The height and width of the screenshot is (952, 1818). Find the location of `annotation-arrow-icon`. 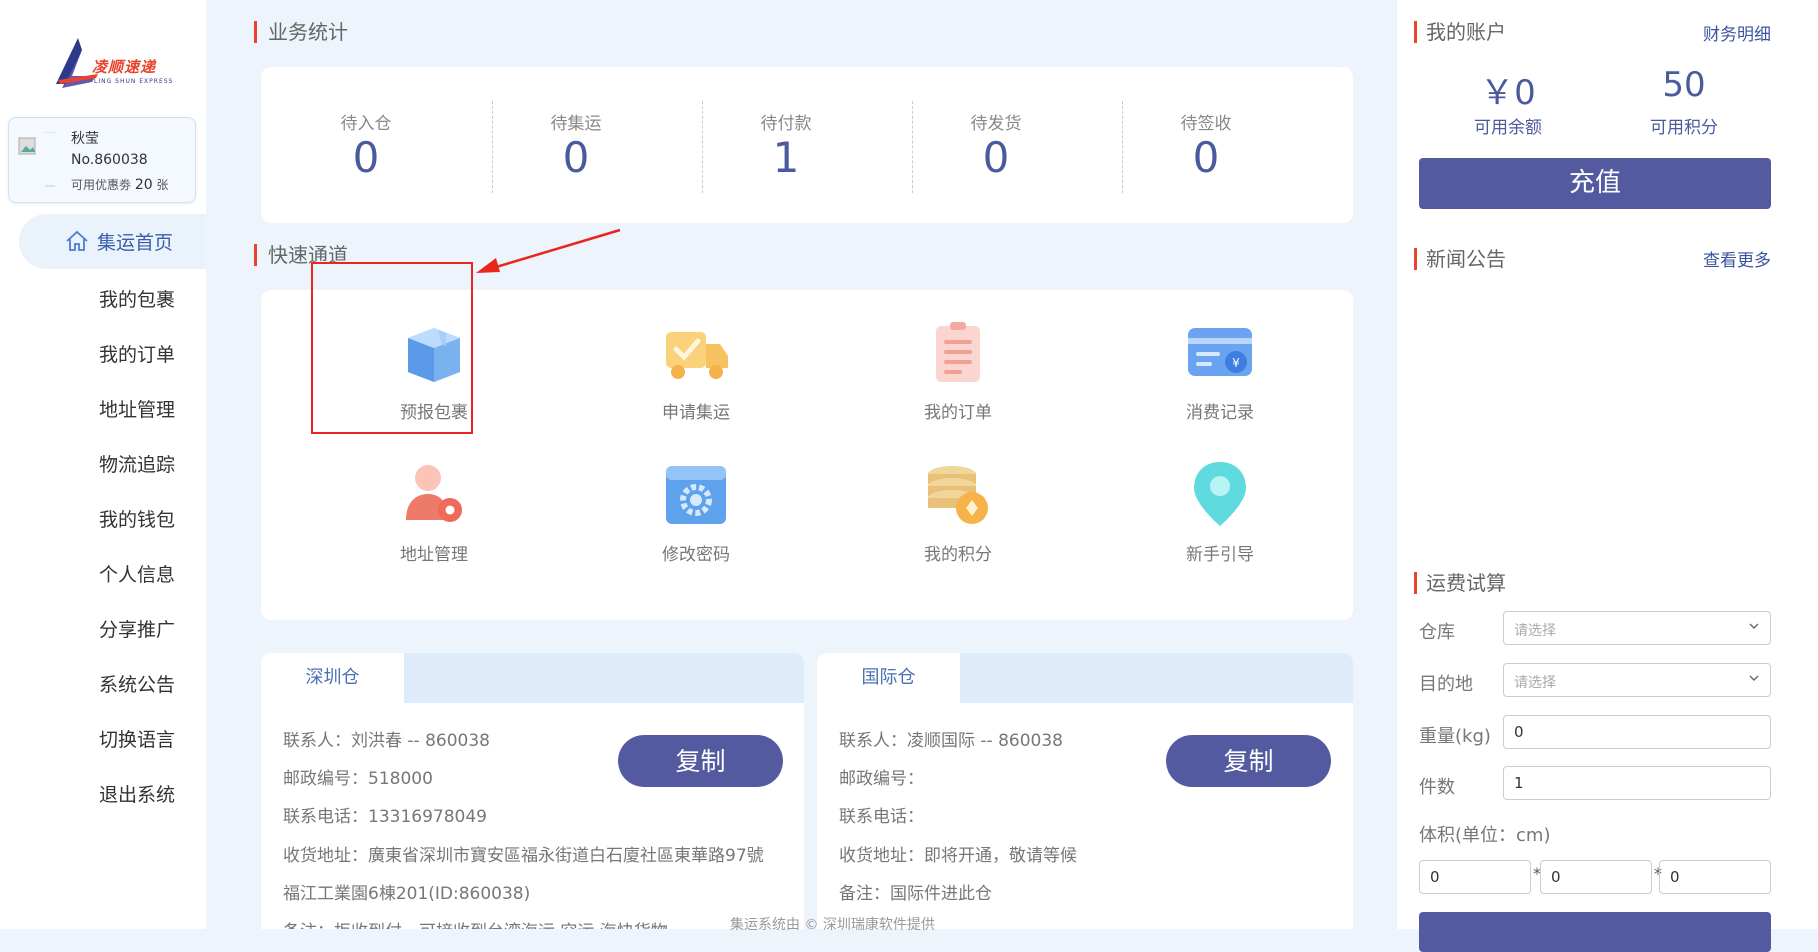

annotation-arrow-icon is located at coordinates (548, 250).